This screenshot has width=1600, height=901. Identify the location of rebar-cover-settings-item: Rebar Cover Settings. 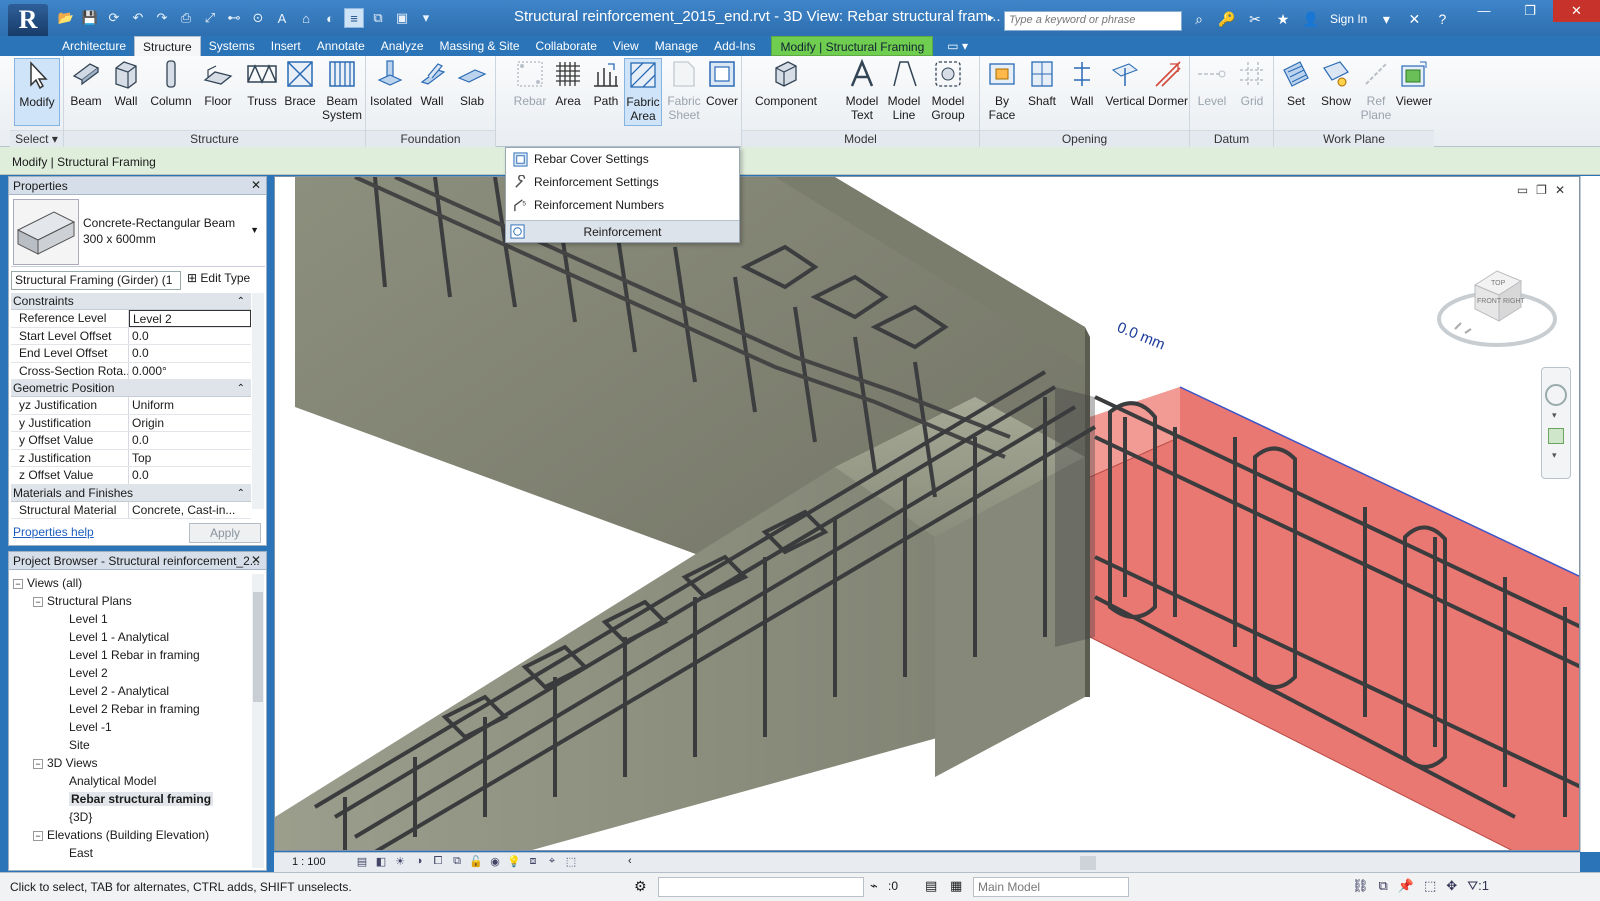
(622, 159).